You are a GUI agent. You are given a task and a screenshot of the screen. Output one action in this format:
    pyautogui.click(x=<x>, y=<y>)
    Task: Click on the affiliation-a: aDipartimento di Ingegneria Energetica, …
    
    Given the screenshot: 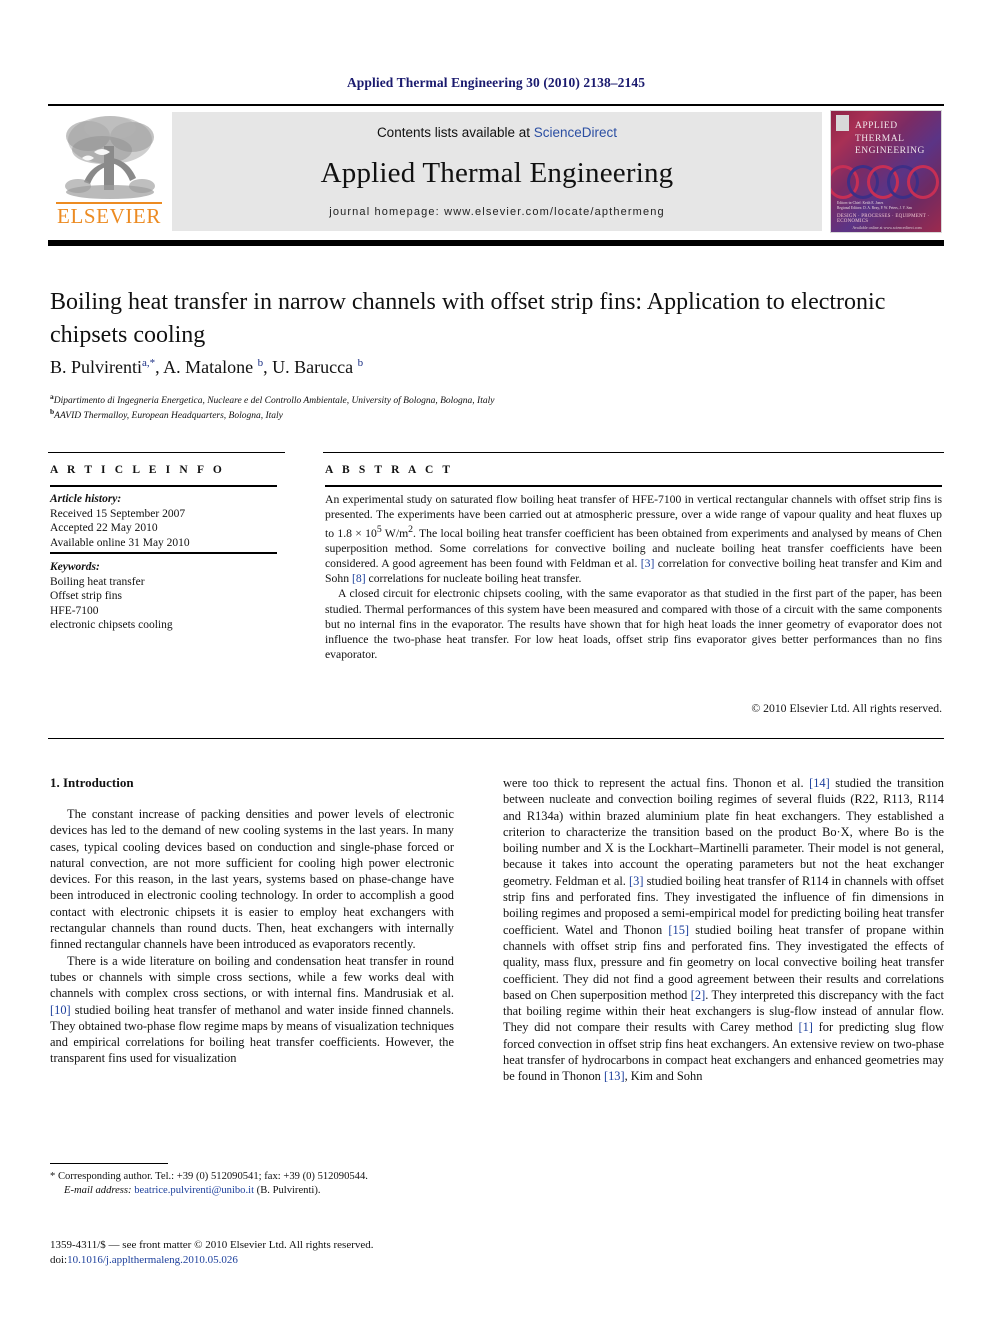 What is the action you would take?
    pyautogui.click(x=490, y=399)
    